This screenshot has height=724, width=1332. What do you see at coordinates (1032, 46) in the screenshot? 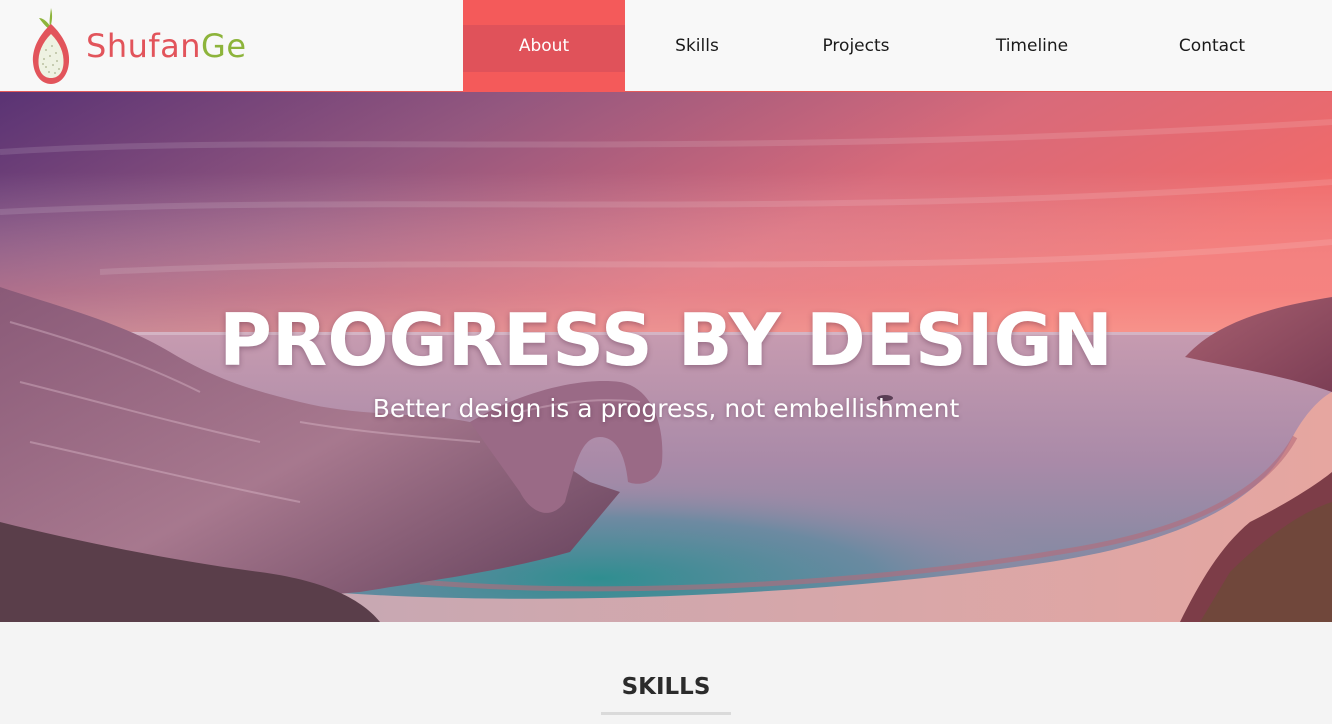
I see `nav-item-timeline: Timeline` at bounding box center [1032, 46].